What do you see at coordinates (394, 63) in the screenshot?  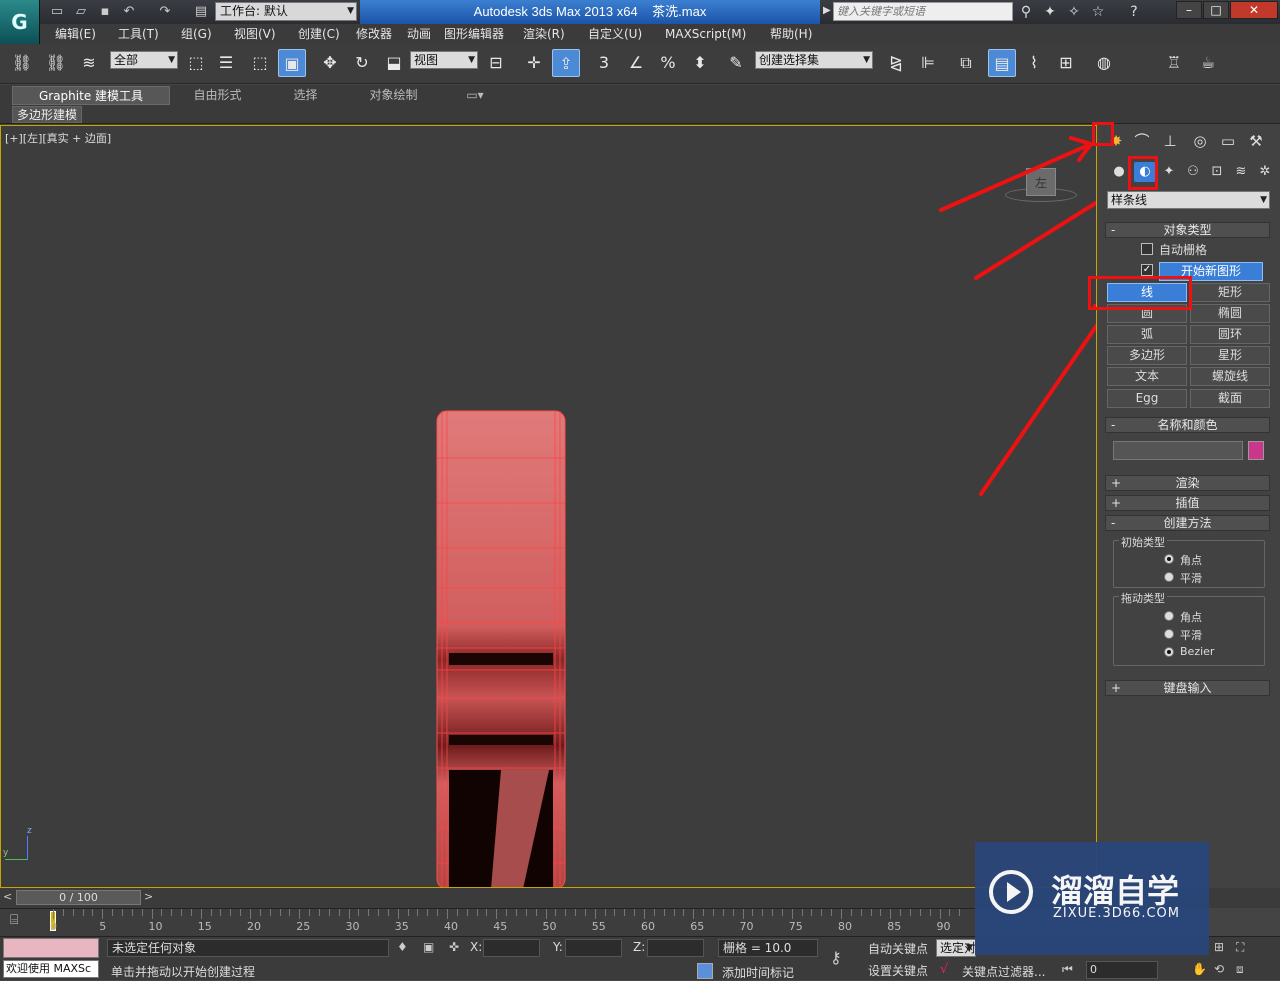 I see `scale-icon: ⬓` at bounding box center [394, 63].